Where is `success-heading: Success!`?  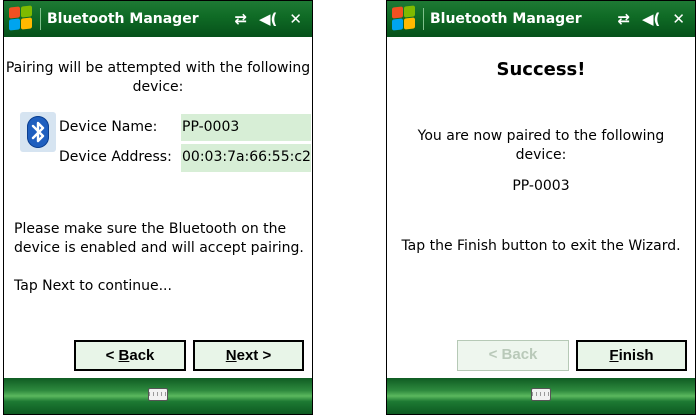 success-heading: Success! is located at coordinates (541, 69).